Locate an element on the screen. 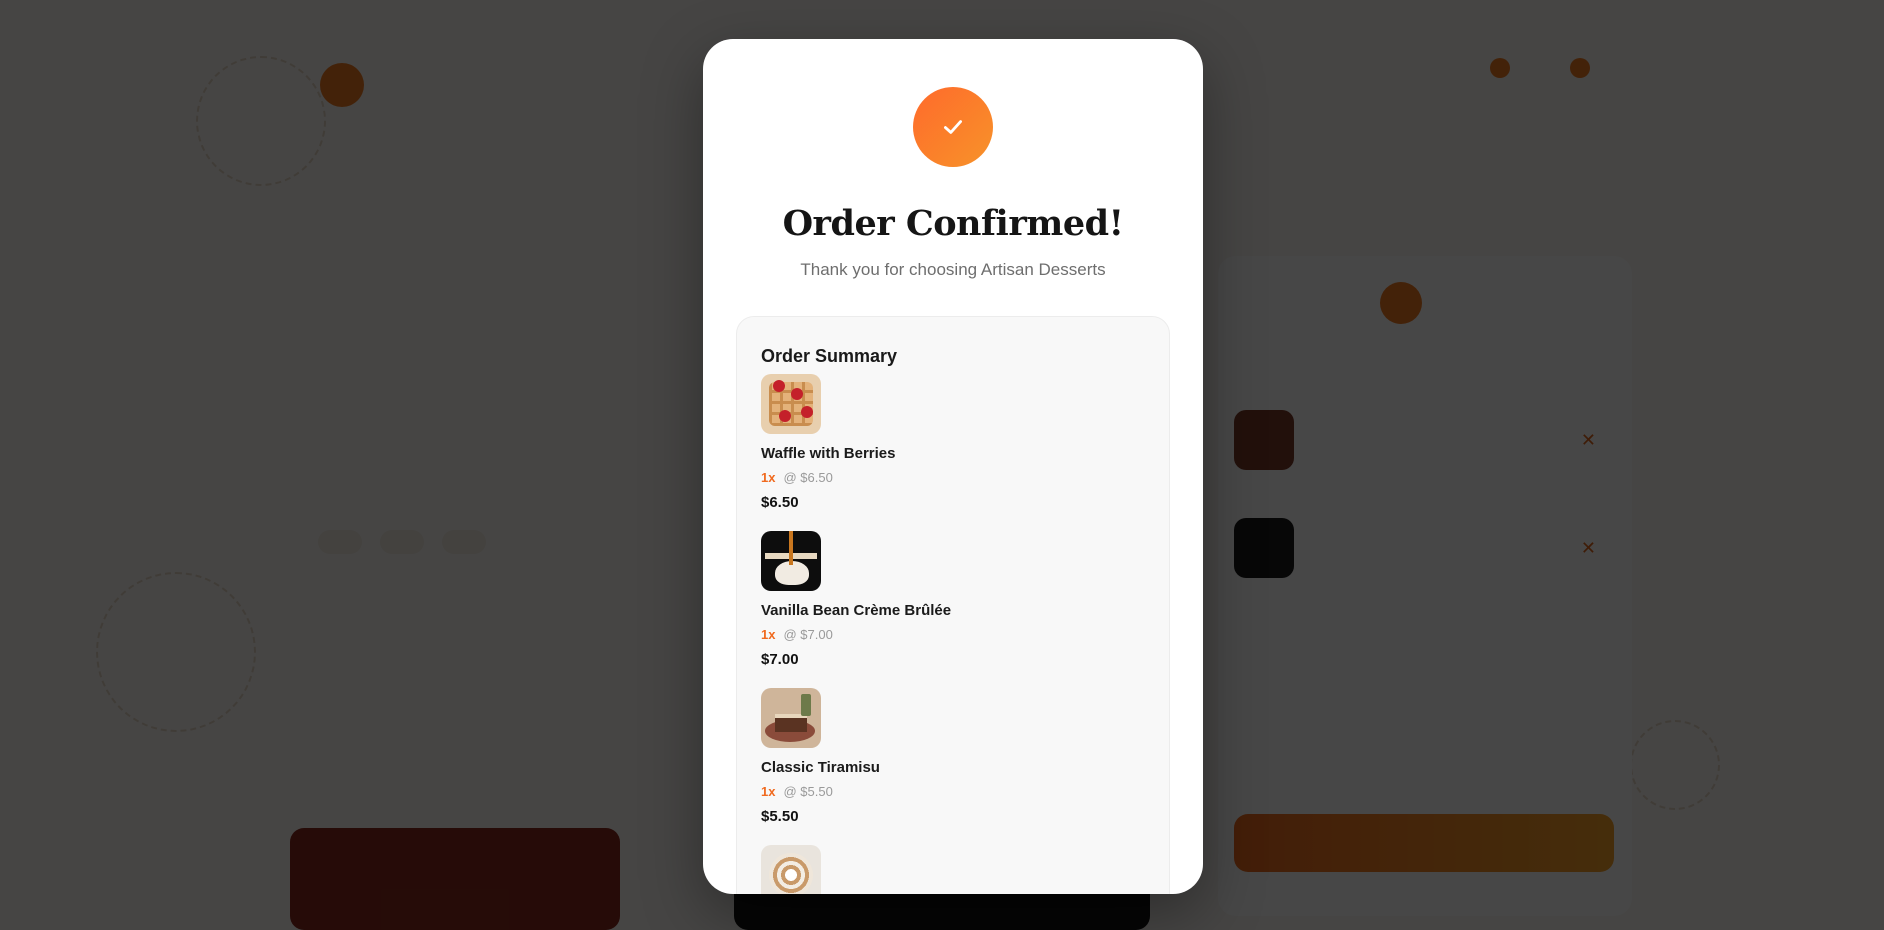 Image resolution: width=1884 pixels, height=930 pixels. success-badge is located at coordinates (953, 127).